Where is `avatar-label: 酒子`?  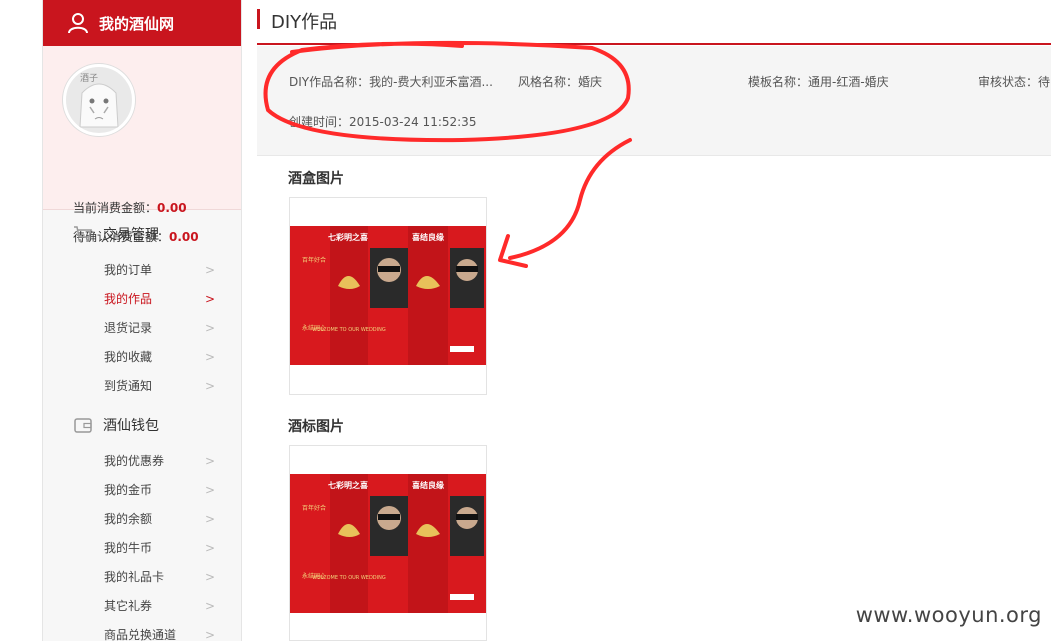
avatar-label: 酒子 is located at coordinates (89, 79).